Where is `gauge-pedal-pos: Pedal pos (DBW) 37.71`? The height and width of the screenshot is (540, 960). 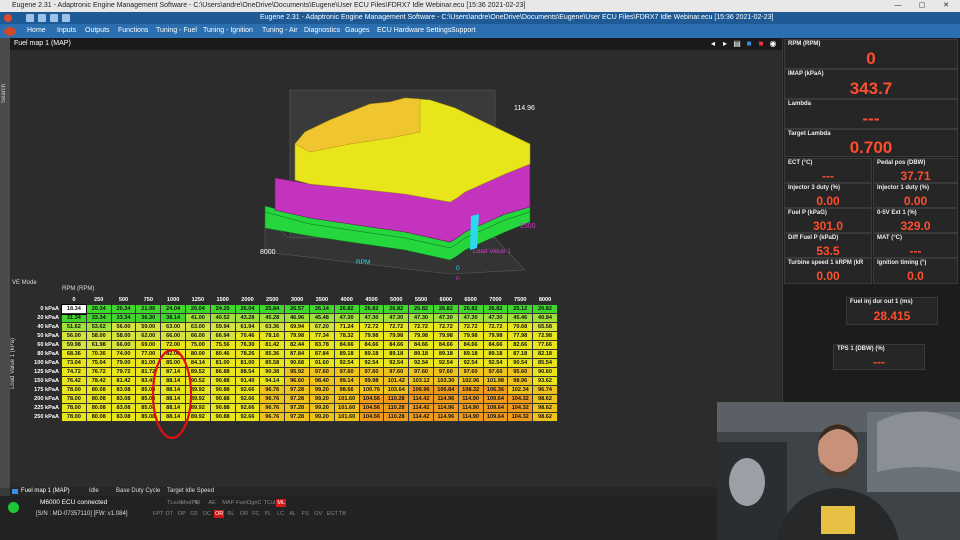 gauge-pedal-pos: Pedal pos (DBW) 37.71 is located at coordinates (915, 170).